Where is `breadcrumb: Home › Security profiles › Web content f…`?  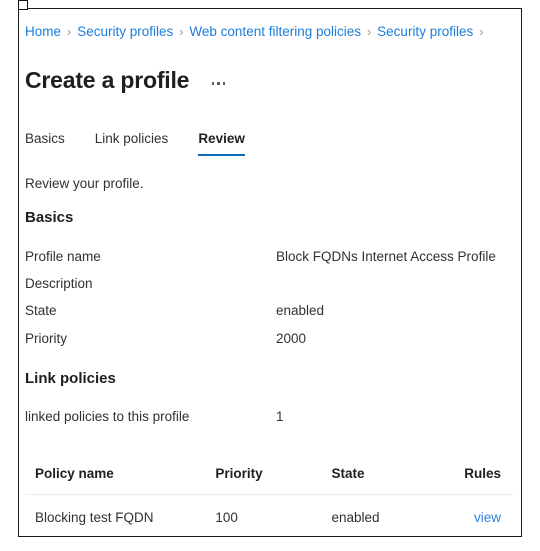 breadcrumb: Home › Security profiles › Web content f… is located at coordinates (273, 32).